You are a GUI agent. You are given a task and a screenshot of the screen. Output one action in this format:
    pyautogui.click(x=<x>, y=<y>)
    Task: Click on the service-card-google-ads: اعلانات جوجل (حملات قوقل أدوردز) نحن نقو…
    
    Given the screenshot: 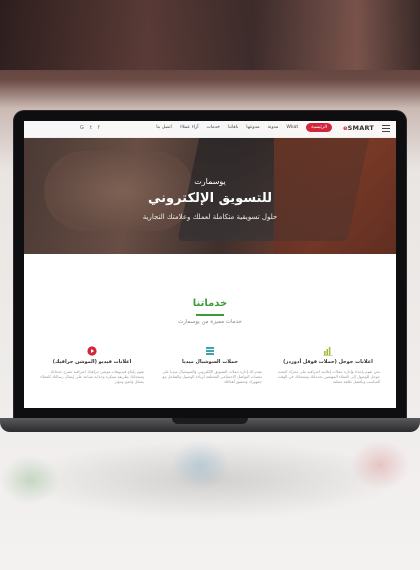 What is the action you would take?
    pyautogui.click(x=328, y=365)
    